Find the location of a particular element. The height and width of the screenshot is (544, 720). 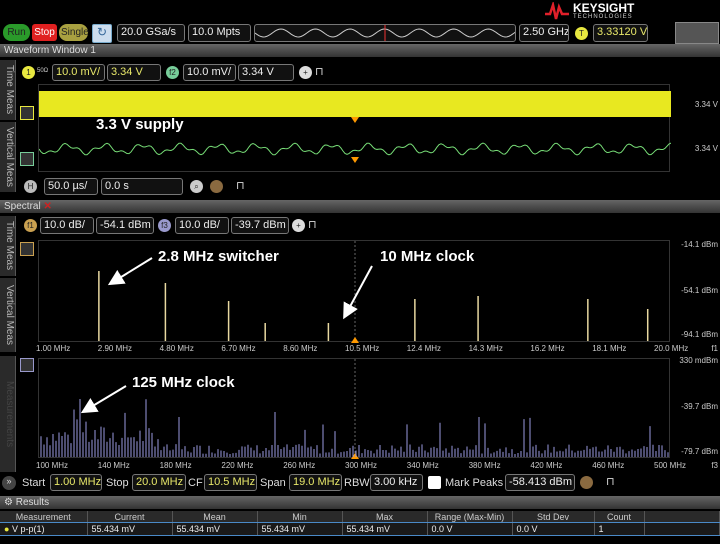

mark-peaks-checkbox is located at coordinates (434, 482).